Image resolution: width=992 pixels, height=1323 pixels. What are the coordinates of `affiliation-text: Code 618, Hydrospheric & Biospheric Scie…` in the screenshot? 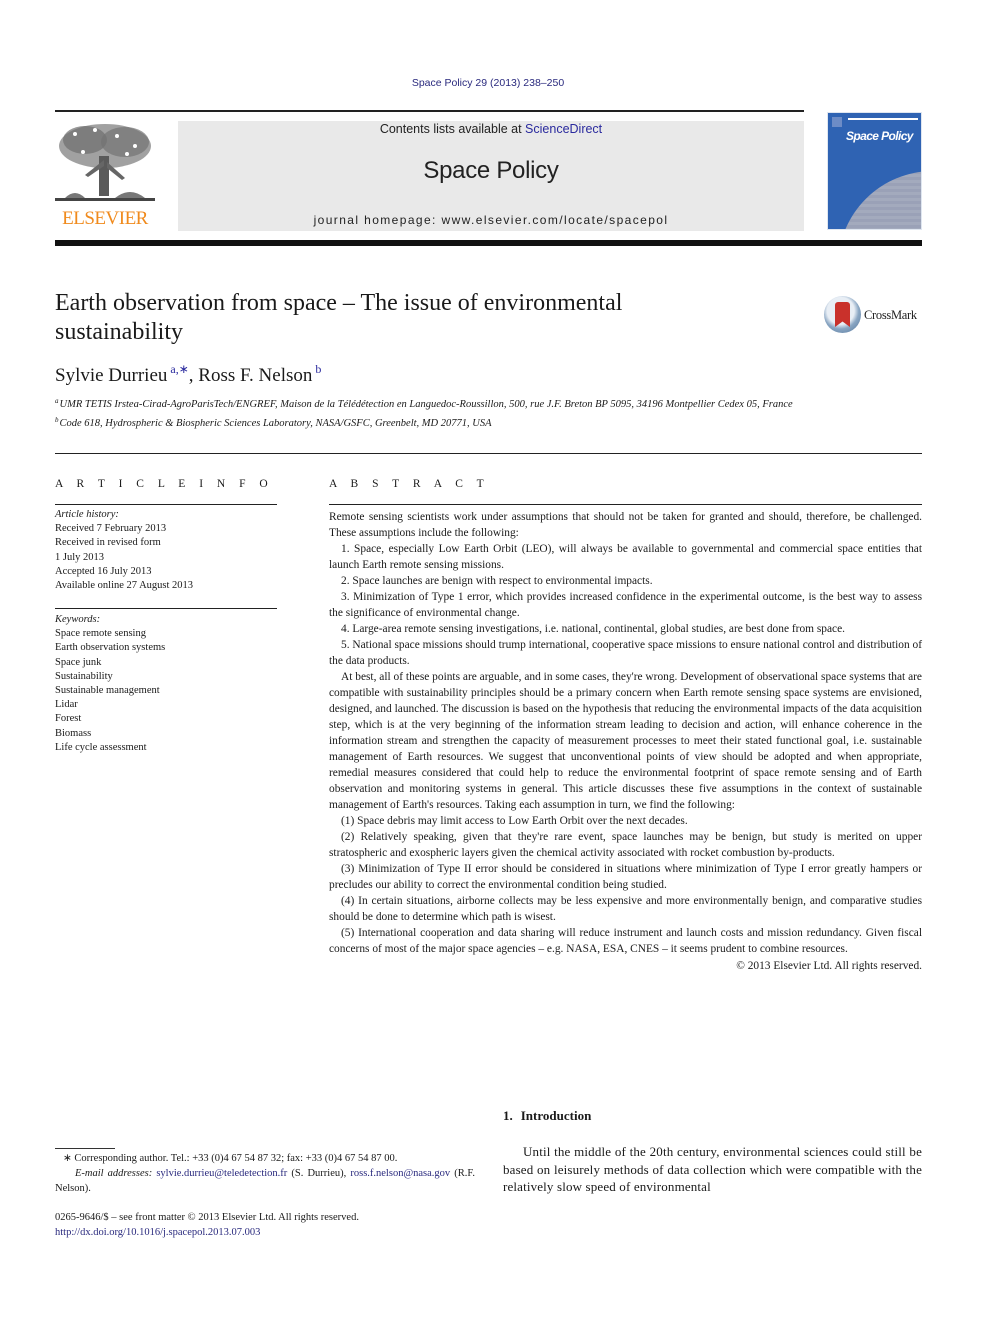 It's located at (275, 423).